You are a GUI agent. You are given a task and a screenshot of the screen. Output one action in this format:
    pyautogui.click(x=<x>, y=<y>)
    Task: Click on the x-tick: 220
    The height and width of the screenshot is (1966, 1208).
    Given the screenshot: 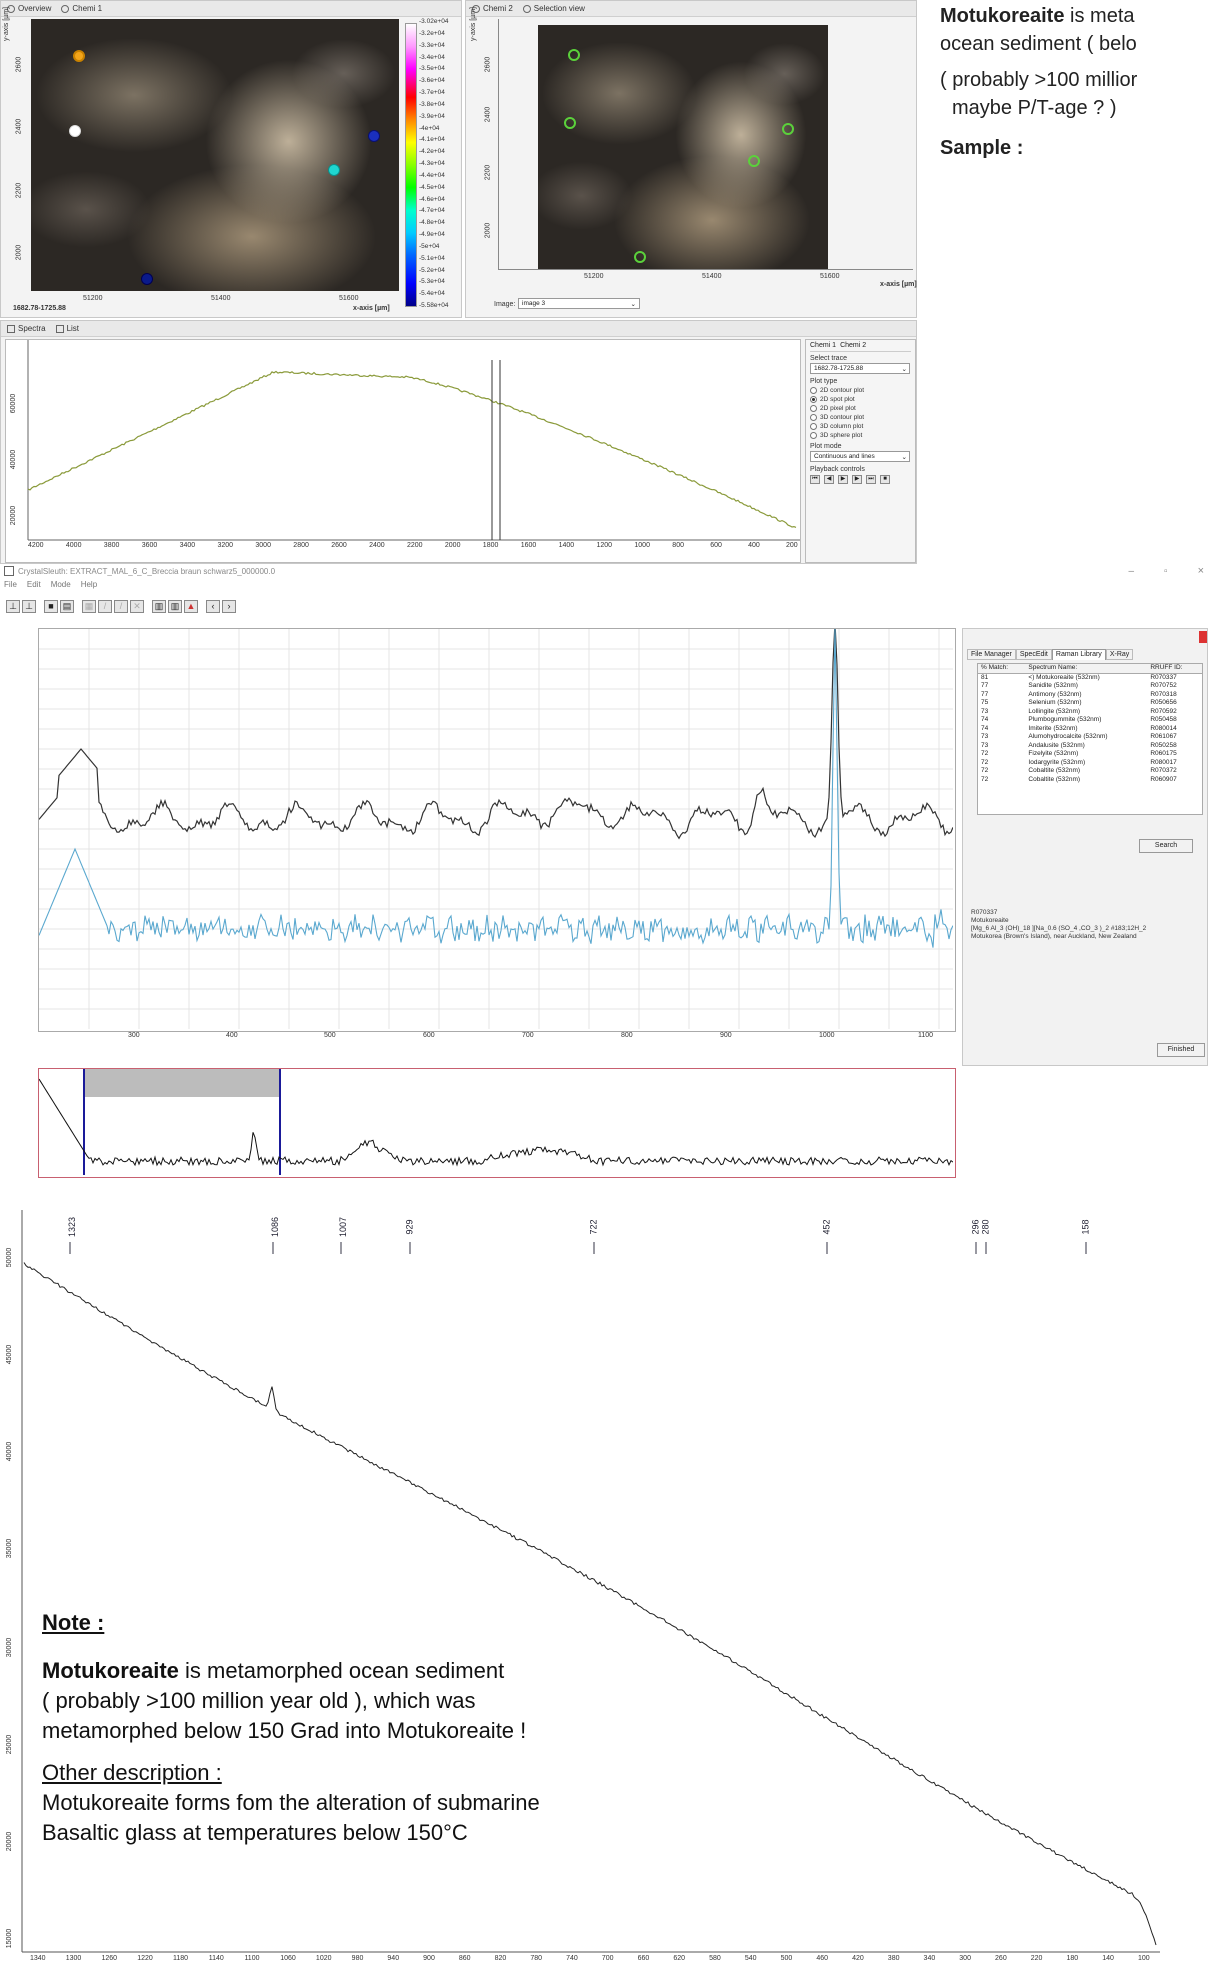 What is the action you would take?
    pyautogui.click(x=1036, y=1958)
    